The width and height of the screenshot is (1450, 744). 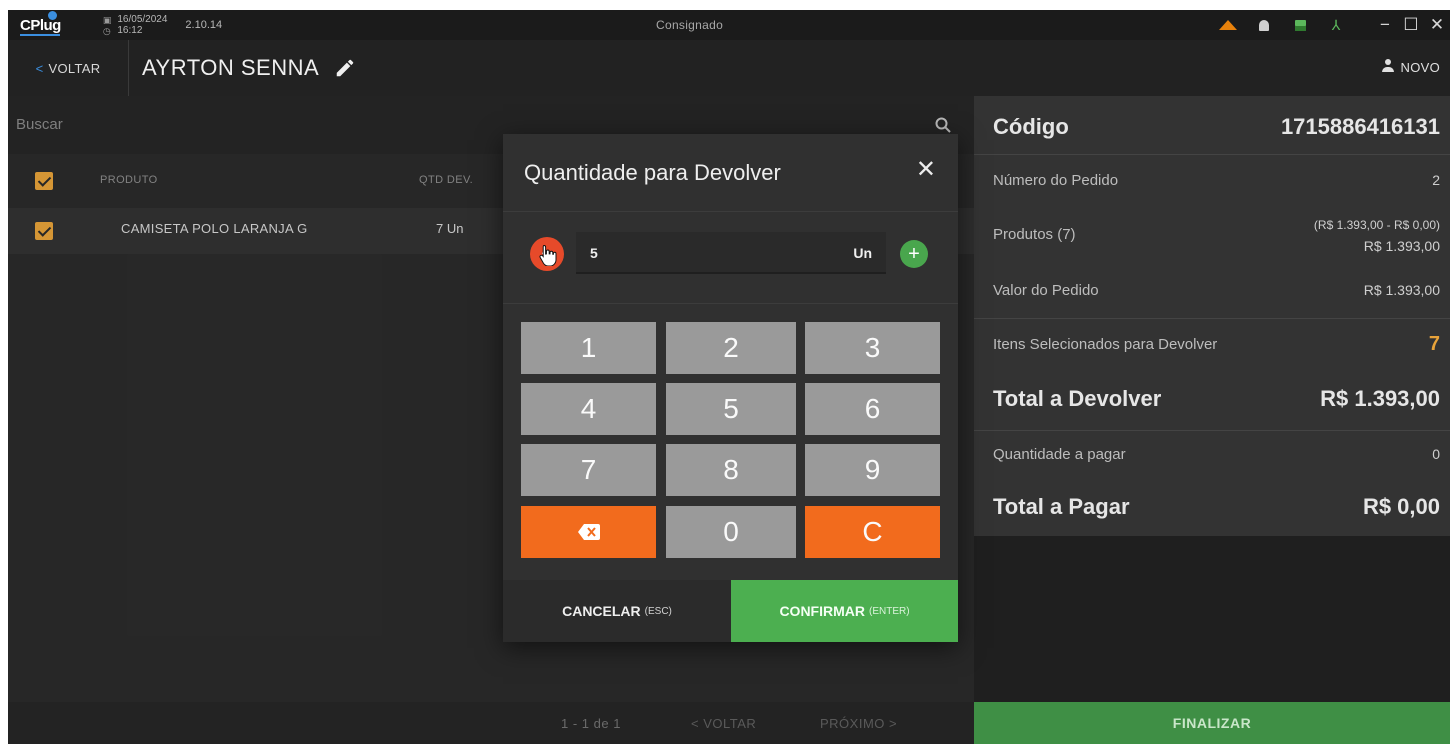 What do you see at coordinates (1046, 290) in the screenshot?
I see `order-value-label: Valor do Pedido` at bounding box center [1046, 290].